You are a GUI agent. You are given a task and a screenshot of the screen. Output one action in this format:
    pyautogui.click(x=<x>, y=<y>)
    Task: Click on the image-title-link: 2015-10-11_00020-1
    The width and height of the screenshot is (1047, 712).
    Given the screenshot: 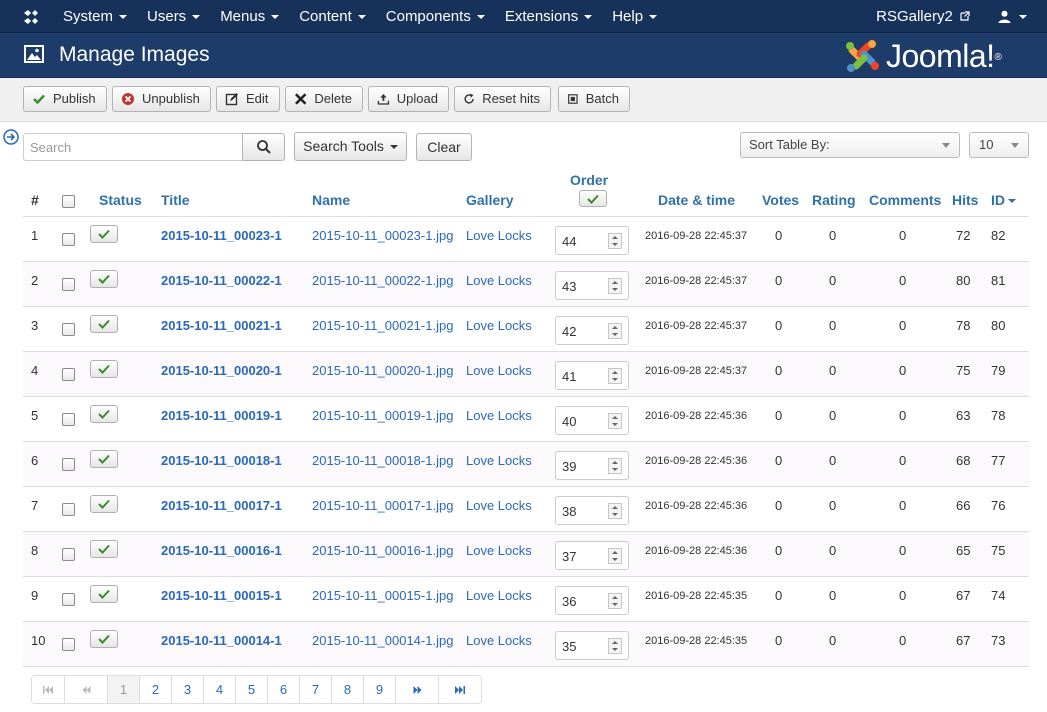 What is the action you would take?
    pyautogui.click(x=221, y=370)
    